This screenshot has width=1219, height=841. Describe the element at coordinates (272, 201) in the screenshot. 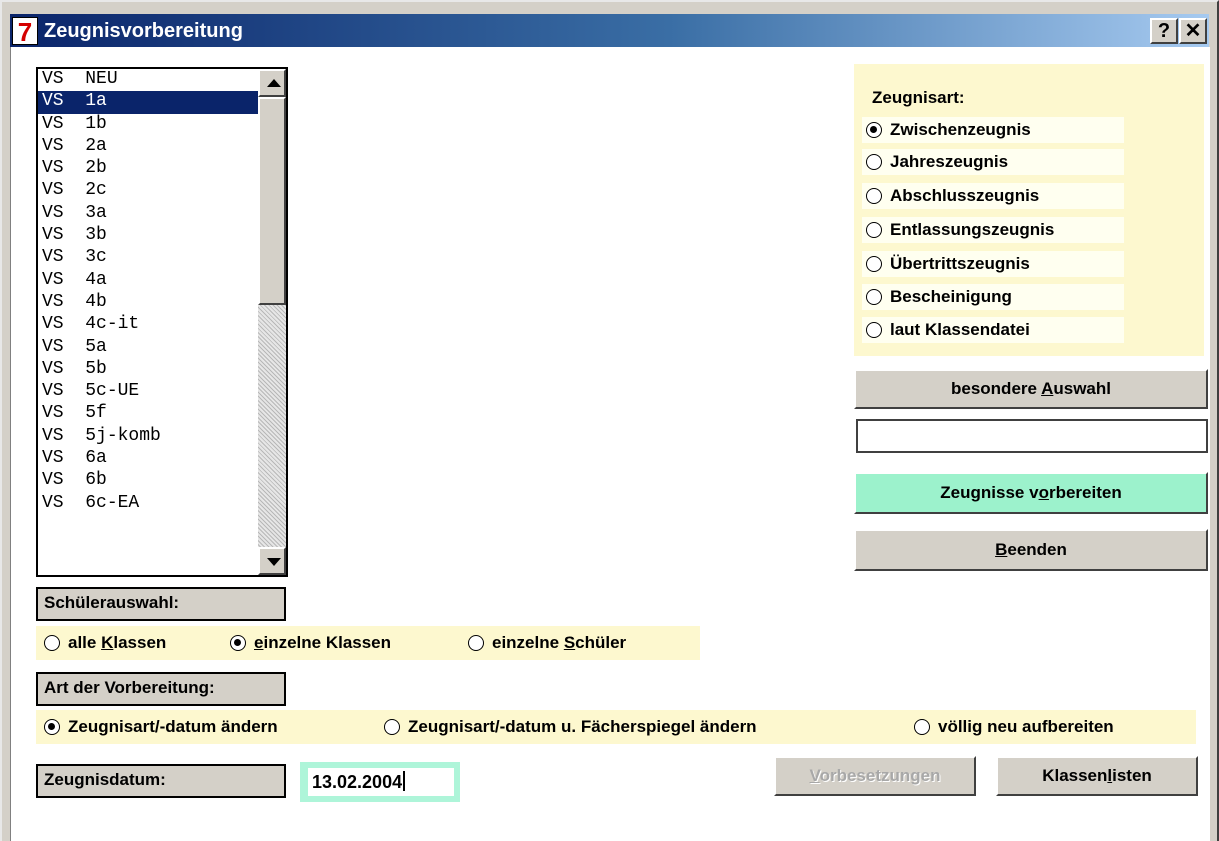

I see `scrollbar-thumb` at that location.